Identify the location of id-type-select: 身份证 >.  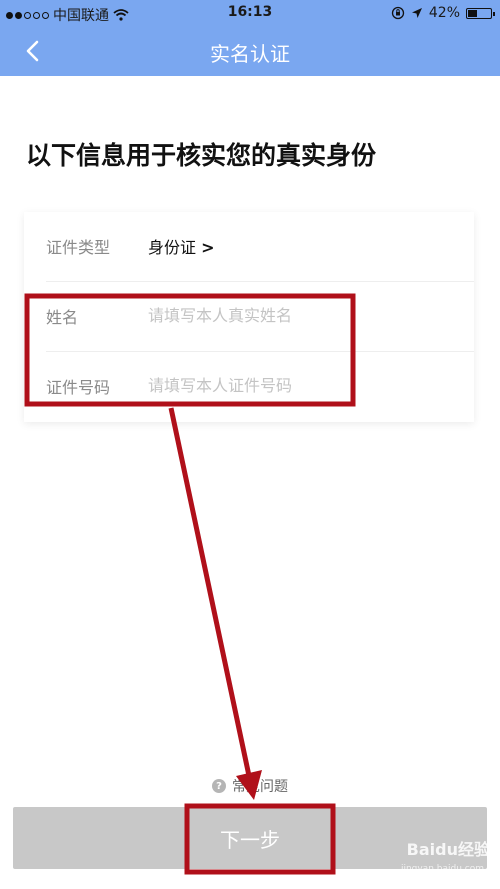
(181, 246).